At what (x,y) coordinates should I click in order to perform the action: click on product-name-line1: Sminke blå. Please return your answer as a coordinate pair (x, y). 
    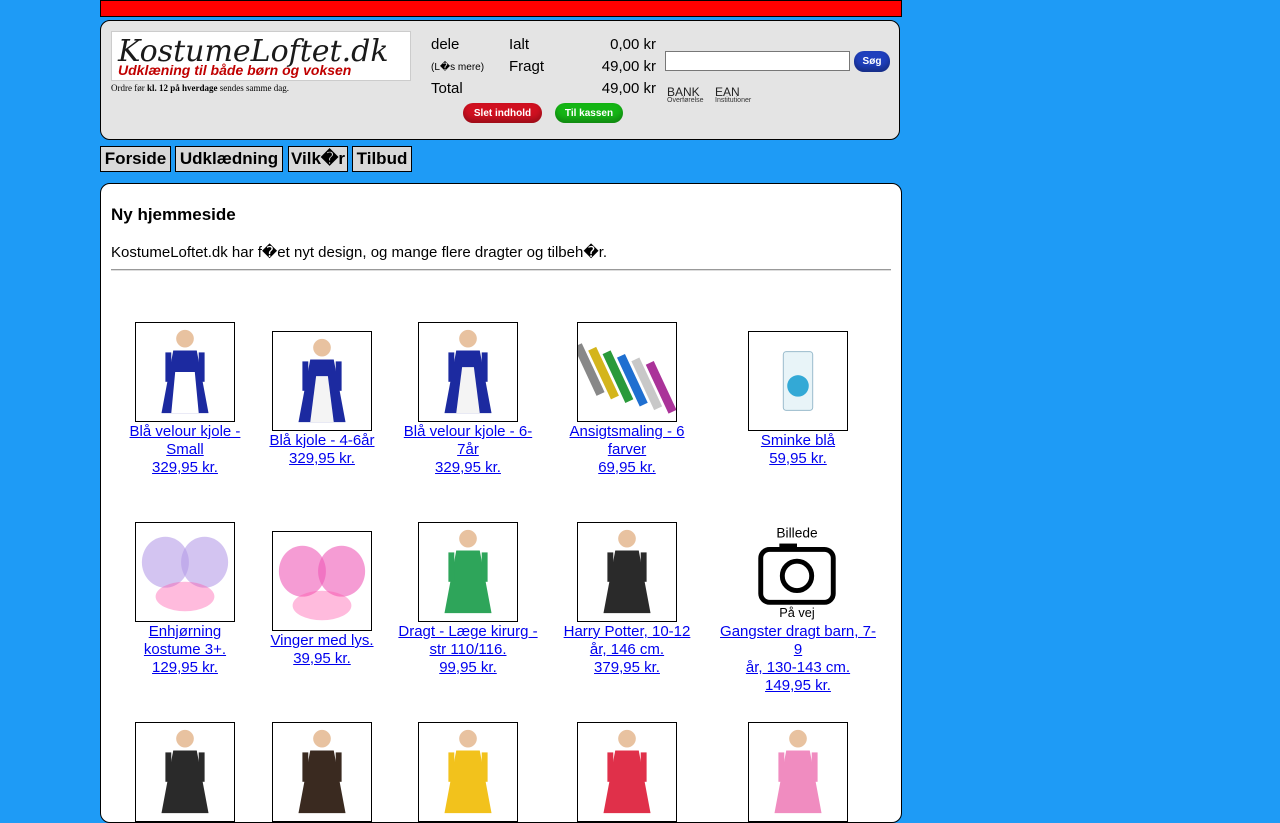
    Looking at the image, I should click on (798, 440).